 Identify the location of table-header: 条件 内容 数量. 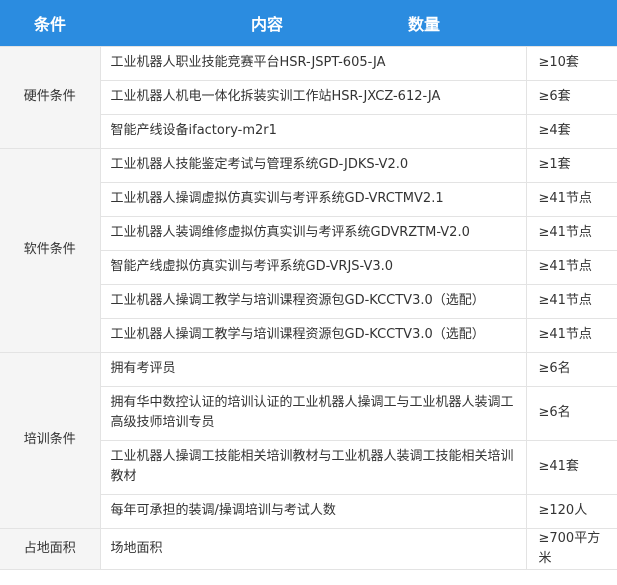
(308, 23).